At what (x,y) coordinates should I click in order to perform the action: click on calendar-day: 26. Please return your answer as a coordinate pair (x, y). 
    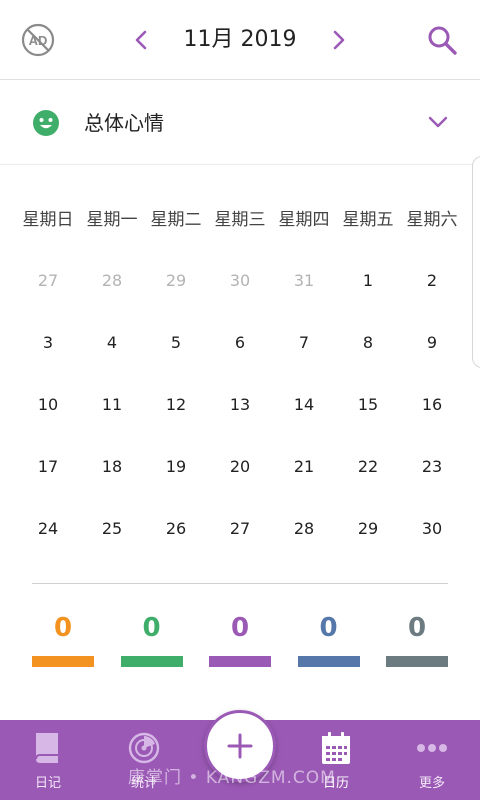
    Looking at the image, I should click on (176, 529).